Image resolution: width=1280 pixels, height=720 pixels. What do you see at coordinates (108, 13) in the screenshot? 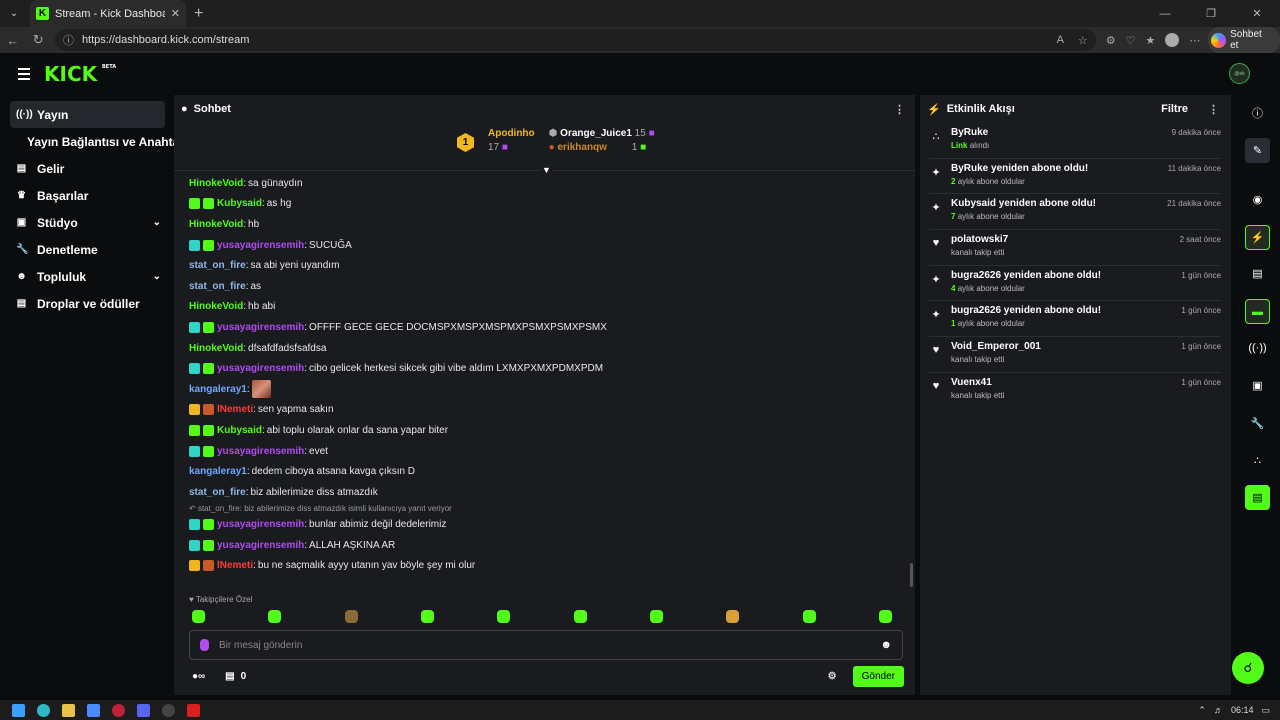
I see `browser-tab: K Stream - Kick Dashboard ✕` at bounding box center [108, 13].